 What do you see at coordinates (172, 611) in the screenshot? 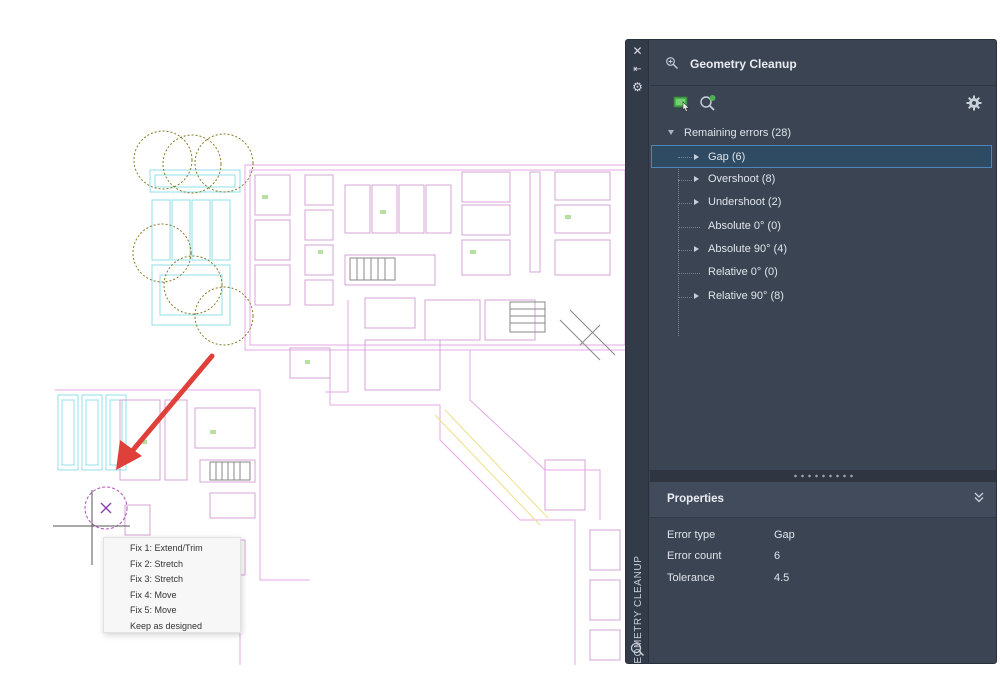
I see `menu-item-fix-5: Fix 5: Move` at bounding box center [172, 611].